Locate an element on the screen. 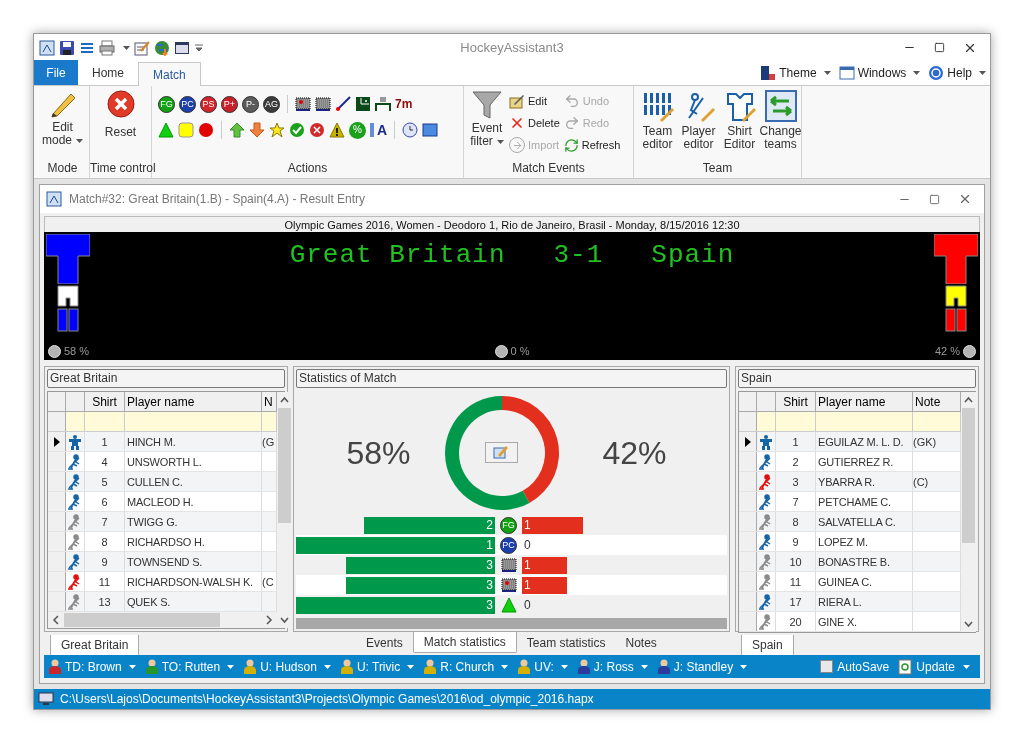  team-grid-icon is located at coordinates (657, 106).